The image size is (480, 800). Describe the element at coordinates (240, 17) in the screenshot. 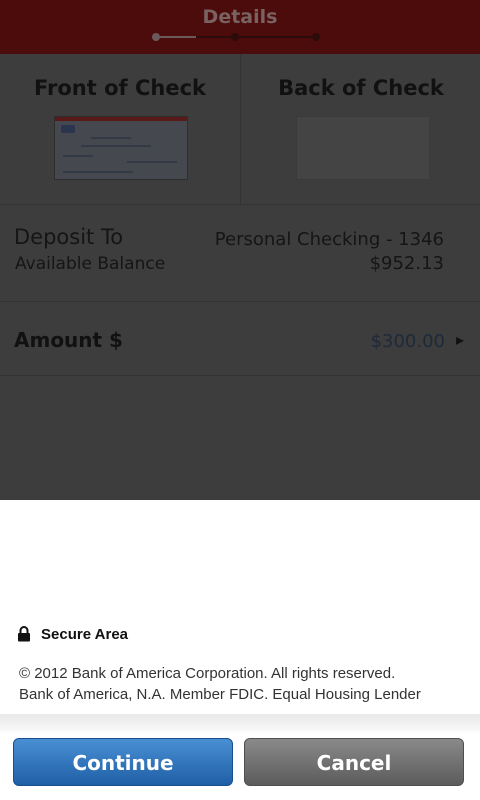

I see `page-title: Details` at that location.